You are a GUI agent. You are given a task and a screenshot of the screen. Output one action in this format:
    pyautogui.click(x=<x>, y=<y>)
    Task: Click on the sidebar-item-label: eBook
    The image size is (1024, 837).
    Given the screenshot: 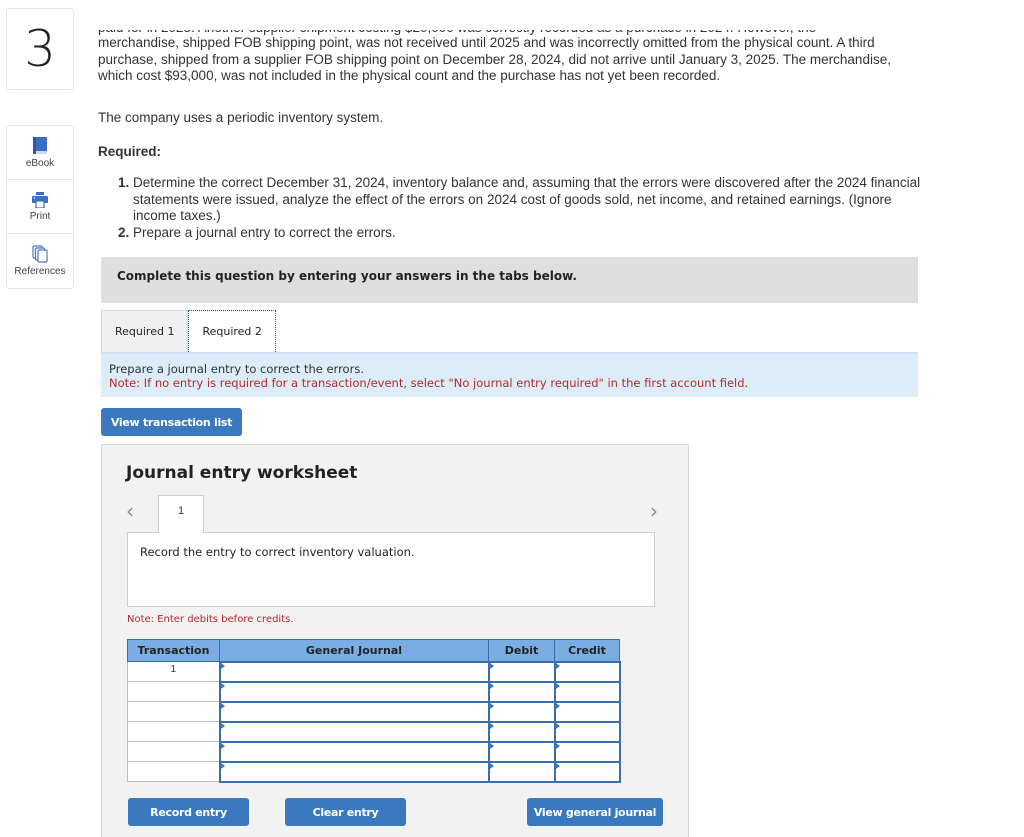 What is the action you would take?
    pyautogui.click(x=40, y=163)
    